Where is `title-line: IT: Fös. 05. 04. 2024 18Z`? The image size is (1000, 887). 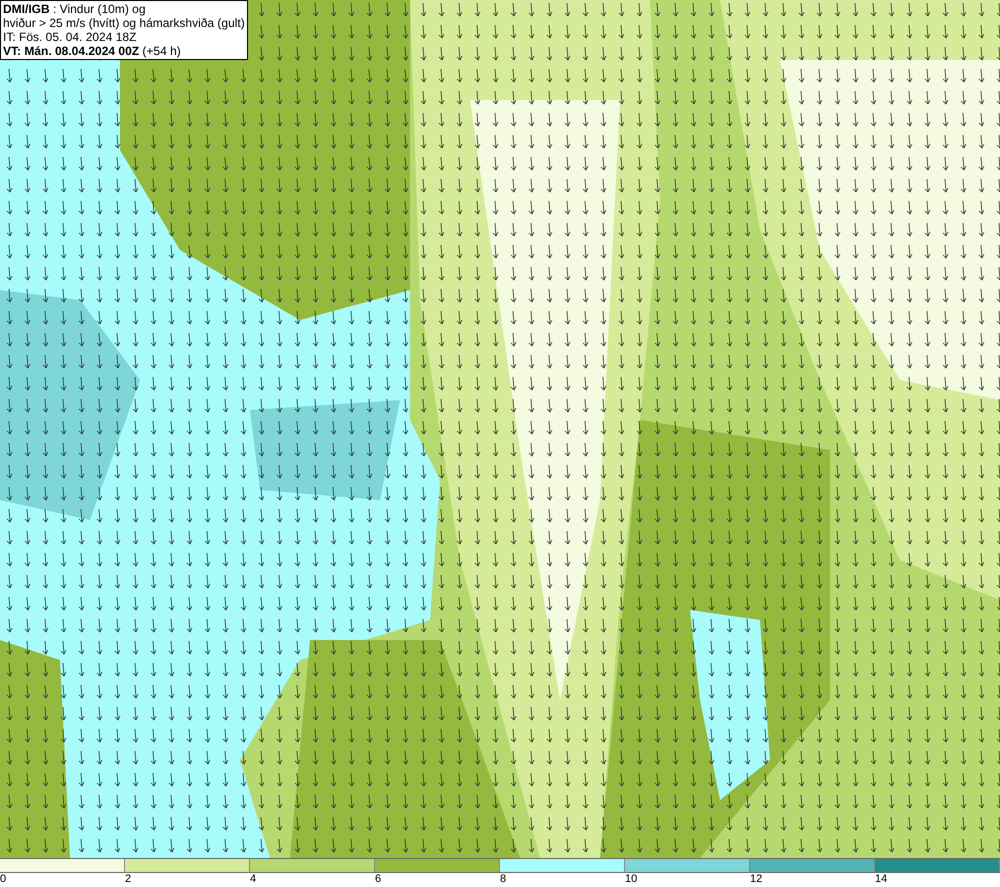 title-line: IT: Fös. 05. 04. 2024 18Z is located at coordinates (70, 37).